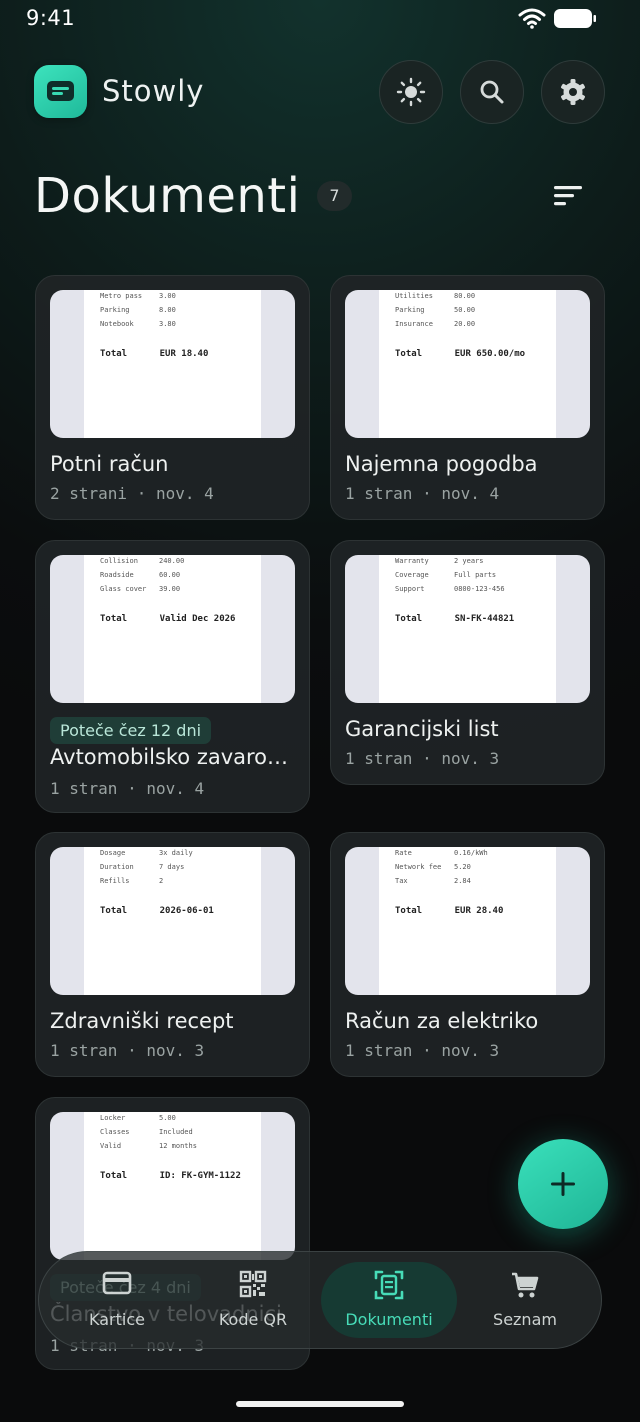 This screenshot has height=1422, width=640. I want to click on wifi-icon, so click(532, 18).